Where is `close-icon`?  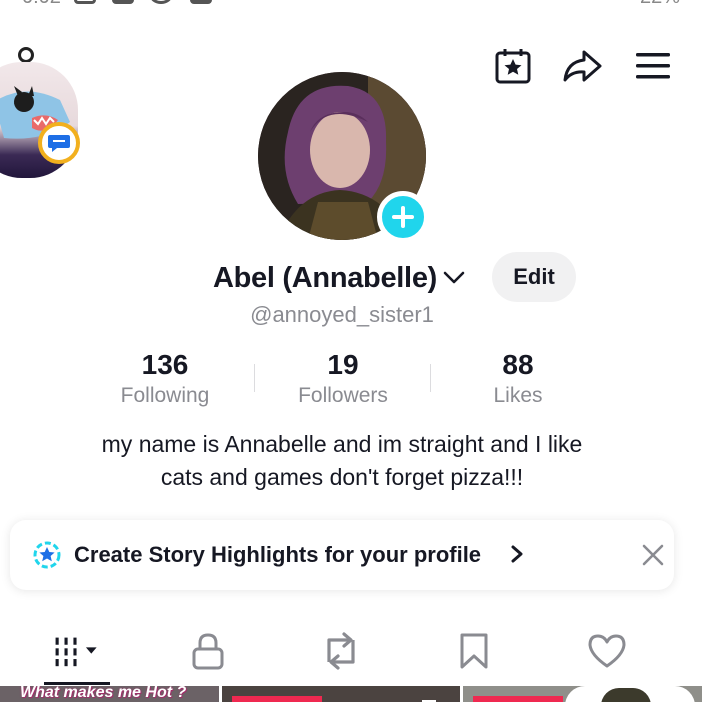 close-icon is located at coordinates (653, 555).